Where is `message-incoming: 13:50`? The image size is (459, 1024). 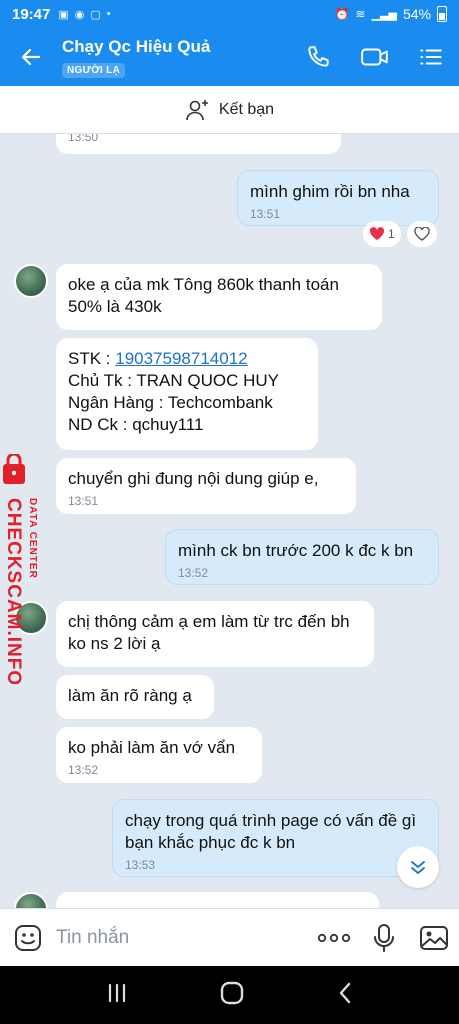 message-incoming: 13:50 is located at coordinates (198, 144).